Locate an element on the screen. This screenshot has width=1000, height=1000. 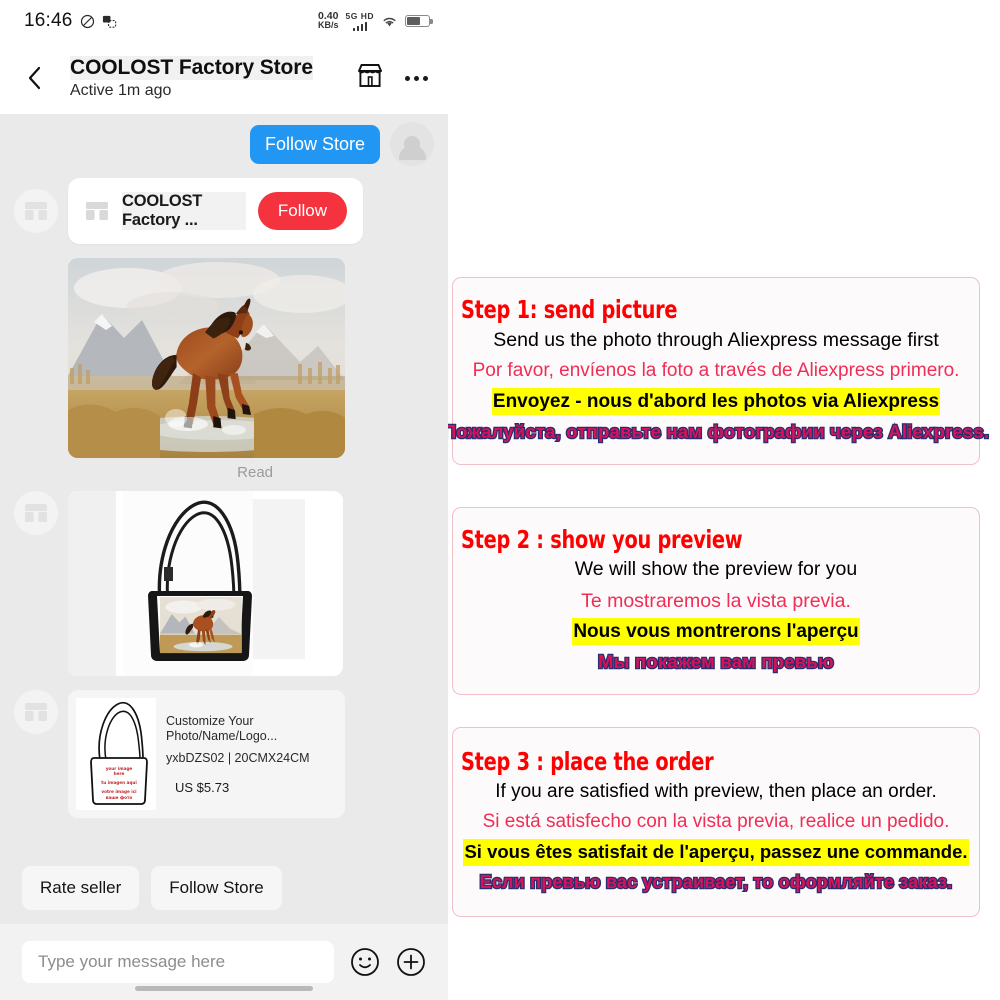
data-rate-unit: KB/s is located at coordinates (328, 25).